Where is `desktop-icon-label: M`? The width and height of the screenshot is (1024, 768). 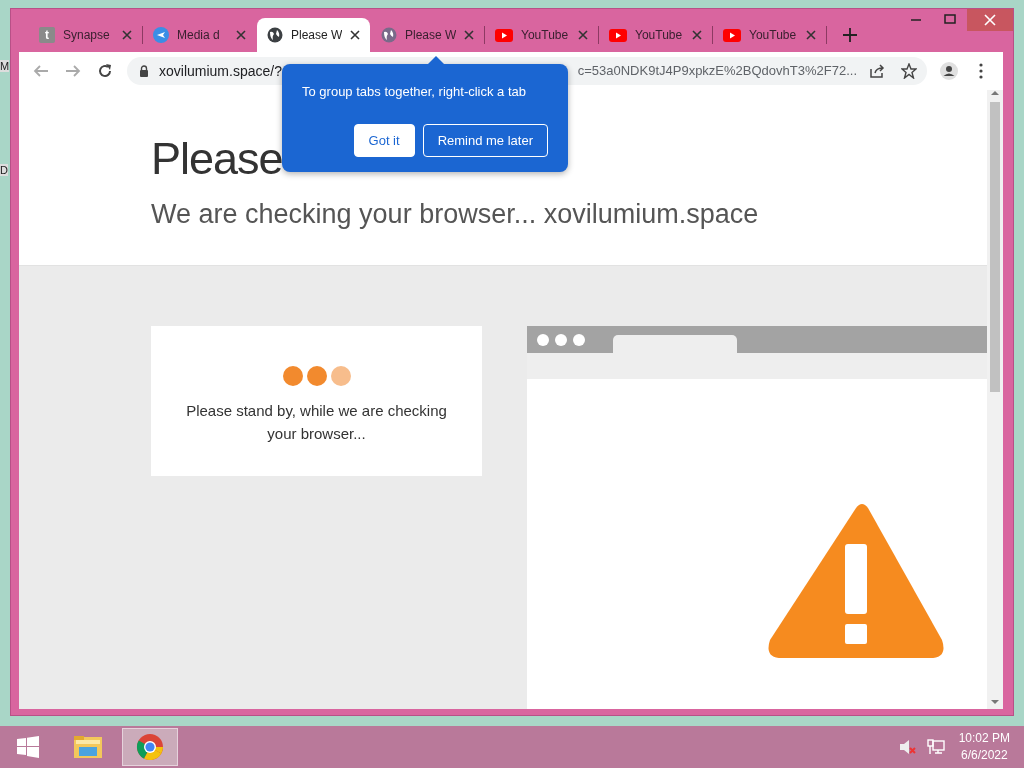
desktop-icon-label: M is located at coordinates (5, 66).